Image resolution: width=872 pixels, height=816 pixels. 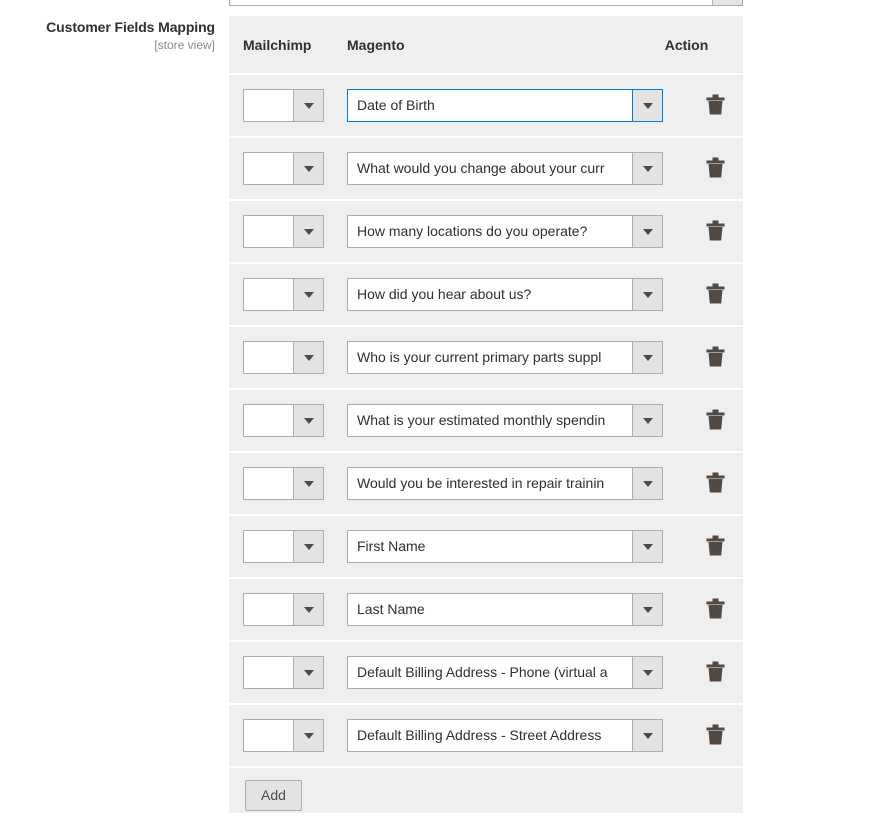 I want to click on magento-field-select: Last Name, so click(x=505, y=609).